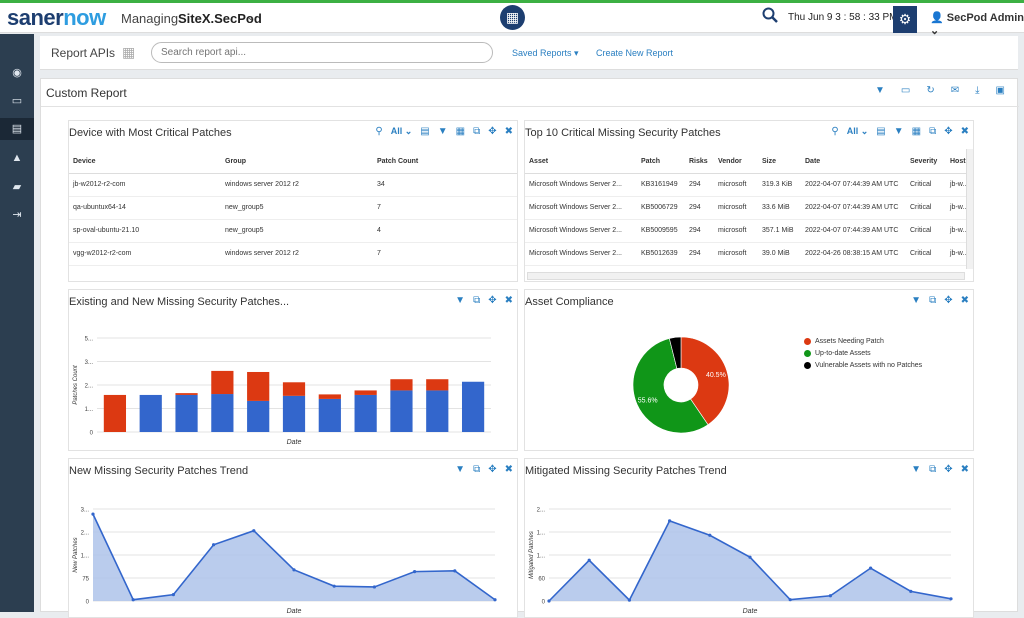 Image resolution: width=1024 pixels, height=618 pixels. What do you see at coordinates (746, 276) in the screenshot?
I see `horizontal-scrollbar` at bounding box center [746, 276].